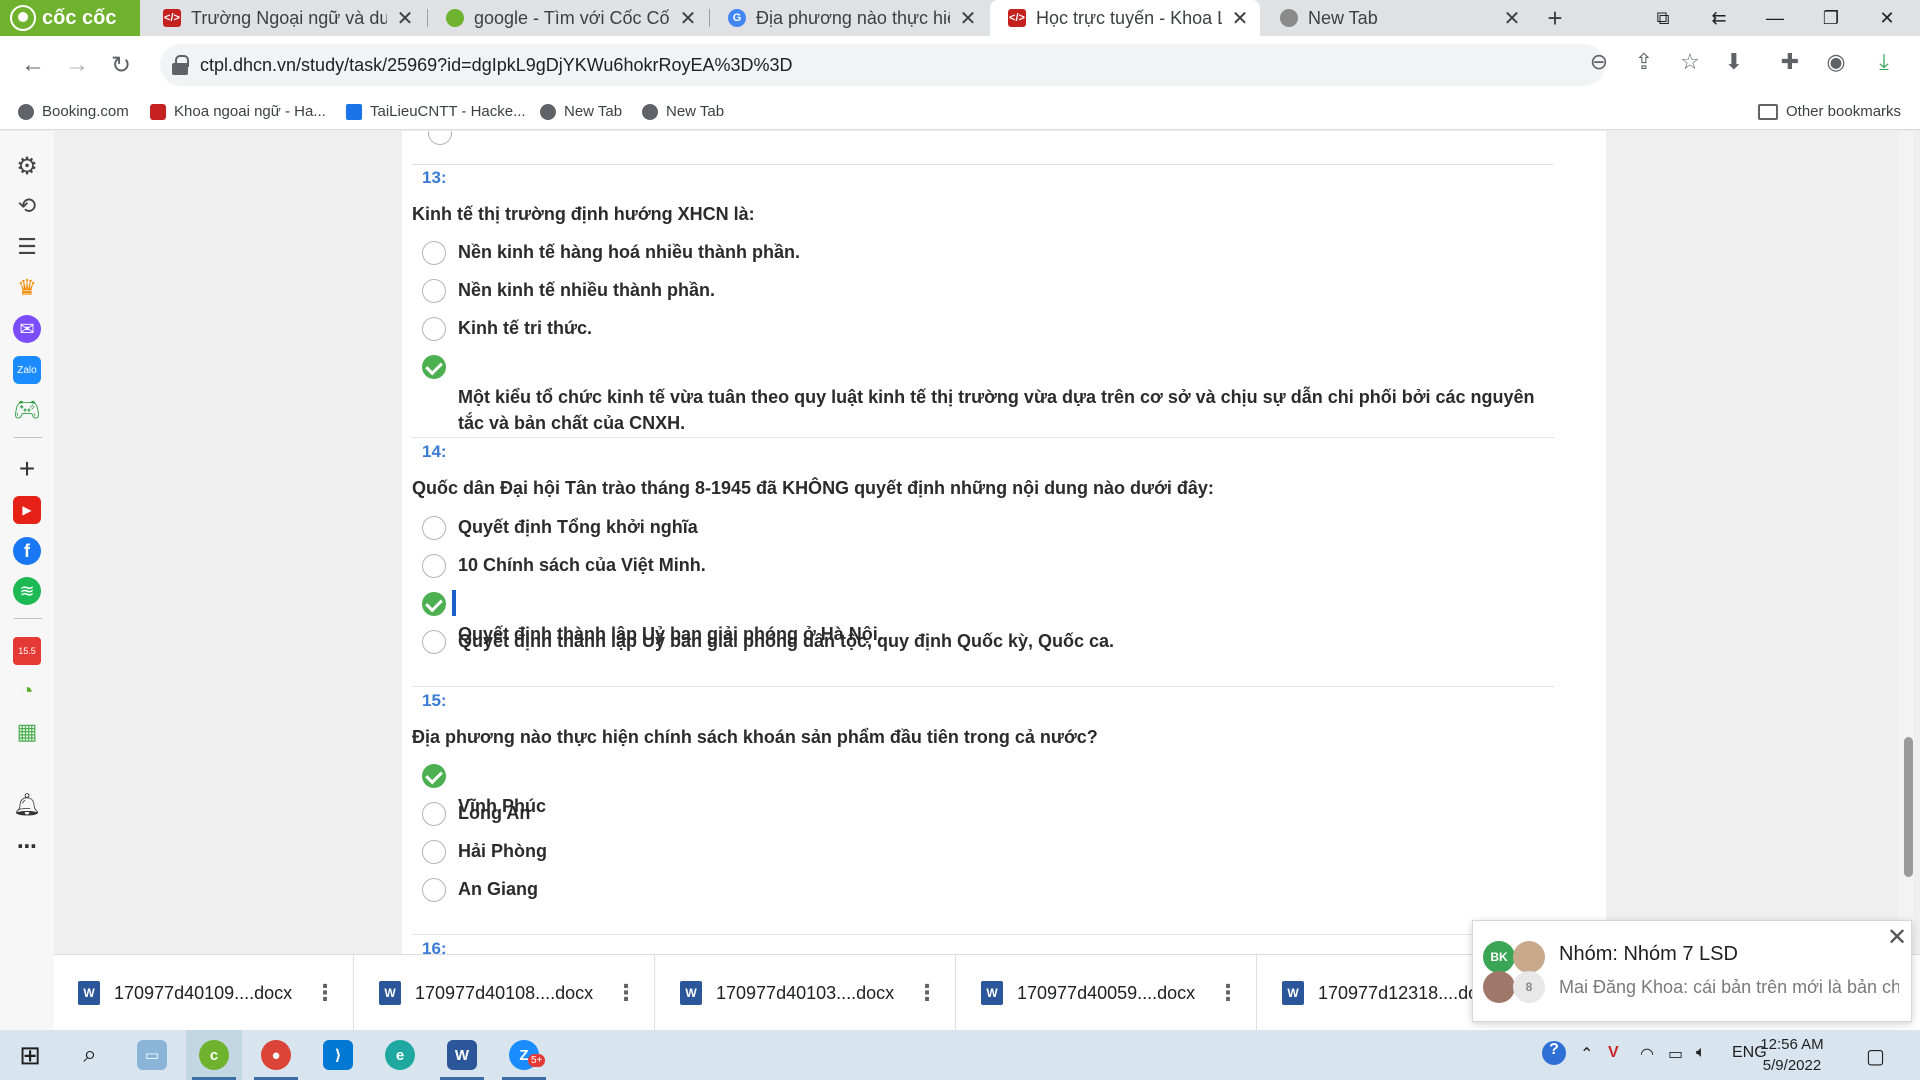 The image size is (1920, 1080). What do you see at coordinates (27, 510) in the screenshot?
I see `youtube-icon: ▶` at bounding box center [27, 510].